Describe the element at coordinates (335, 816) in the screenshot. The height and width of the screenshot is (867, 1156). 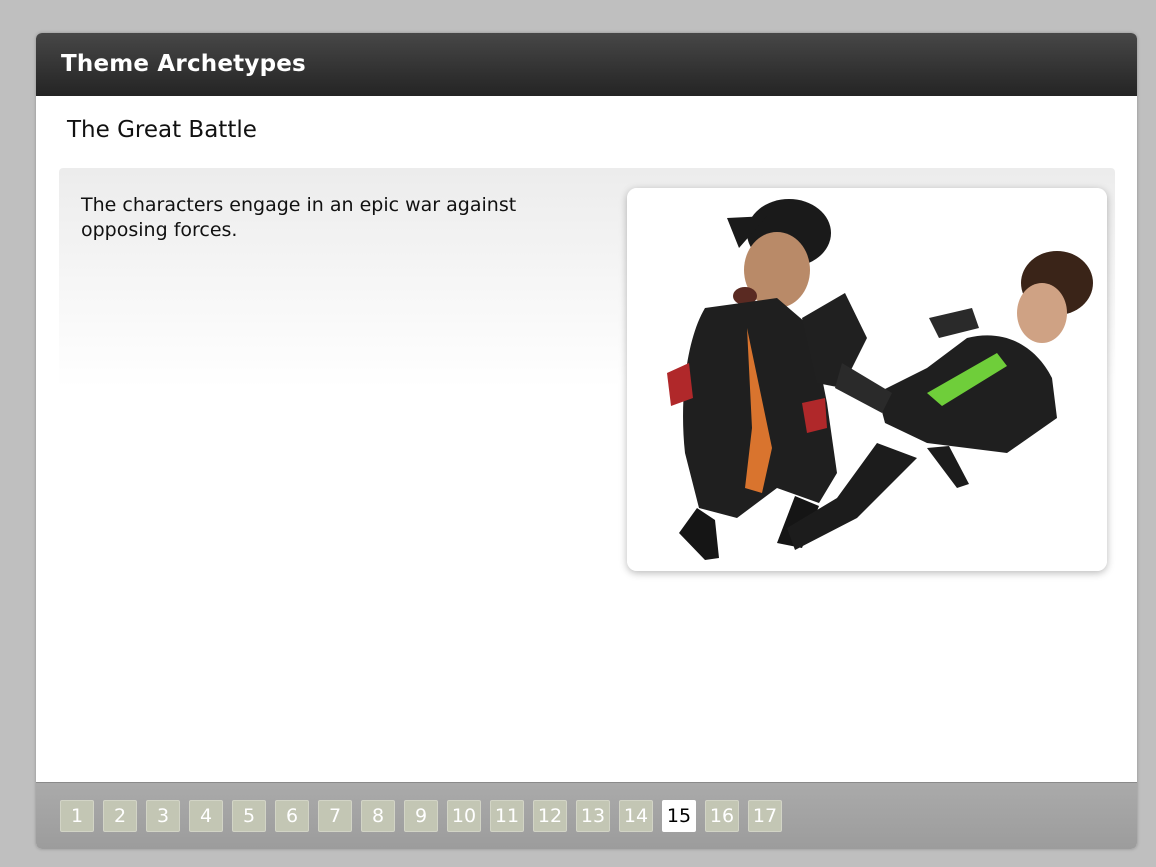
I see `page-button-7: 7` at that location.